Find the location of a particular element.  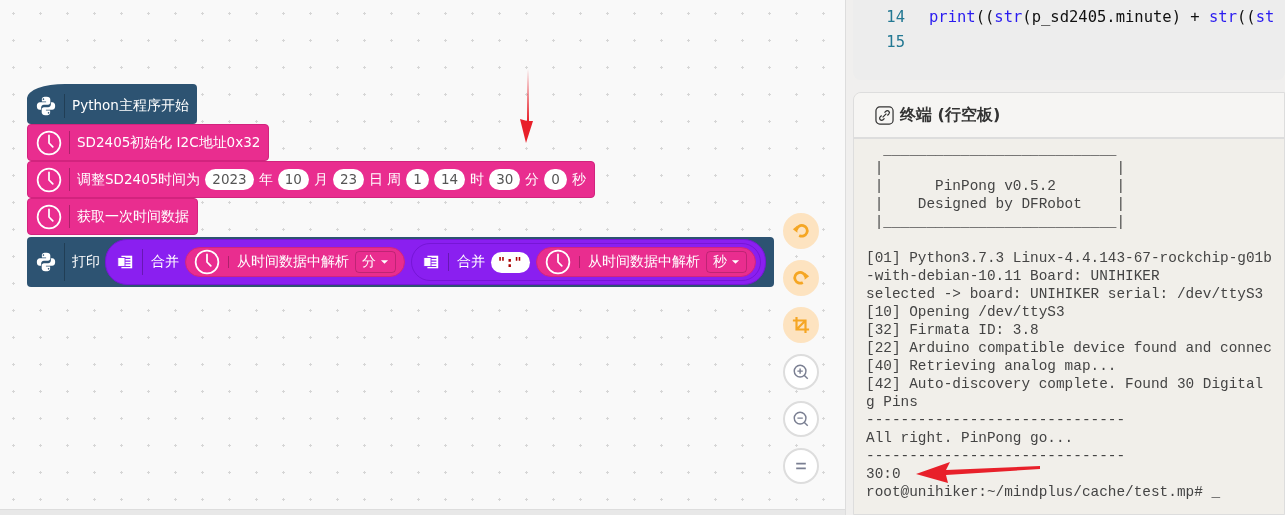

block-label: 秒 is located at coordinates (578, 179).